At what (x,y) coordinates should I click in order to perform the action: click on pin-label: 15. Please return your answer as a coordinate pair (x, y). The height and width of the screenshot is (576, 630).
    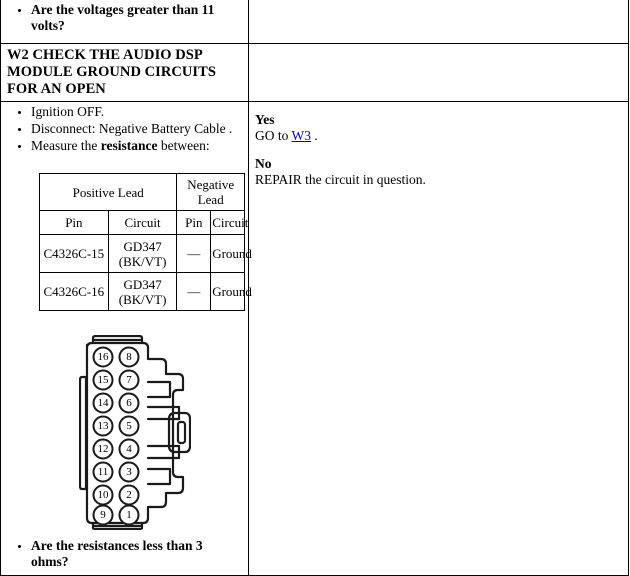
    Looking at the image, I should click on (104, 380).